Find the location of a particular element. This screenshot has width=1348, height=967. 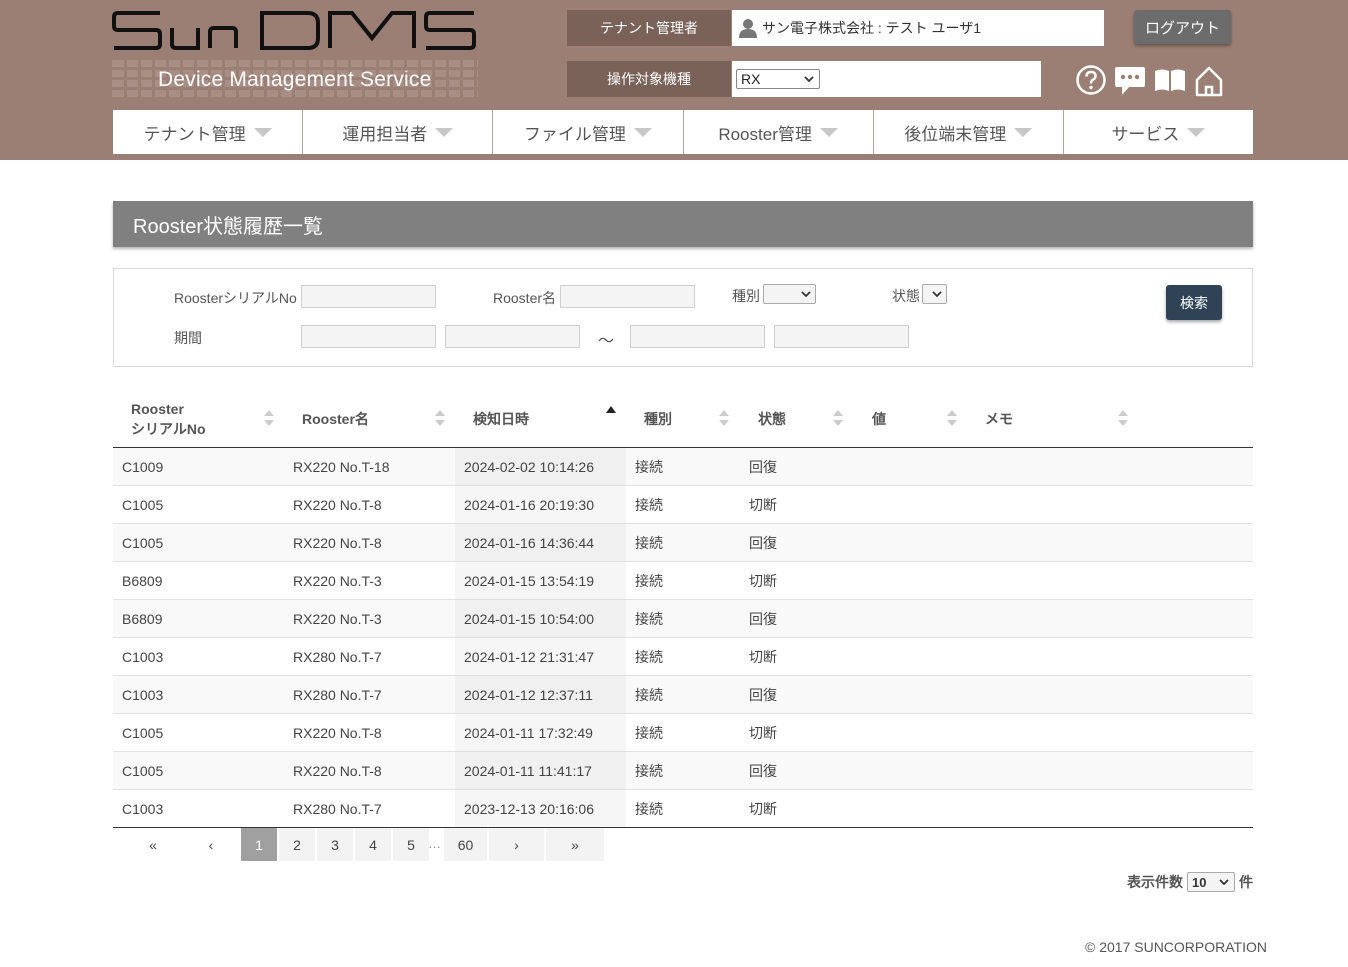

col-status: 状態 is located at coordinates (808, 418).